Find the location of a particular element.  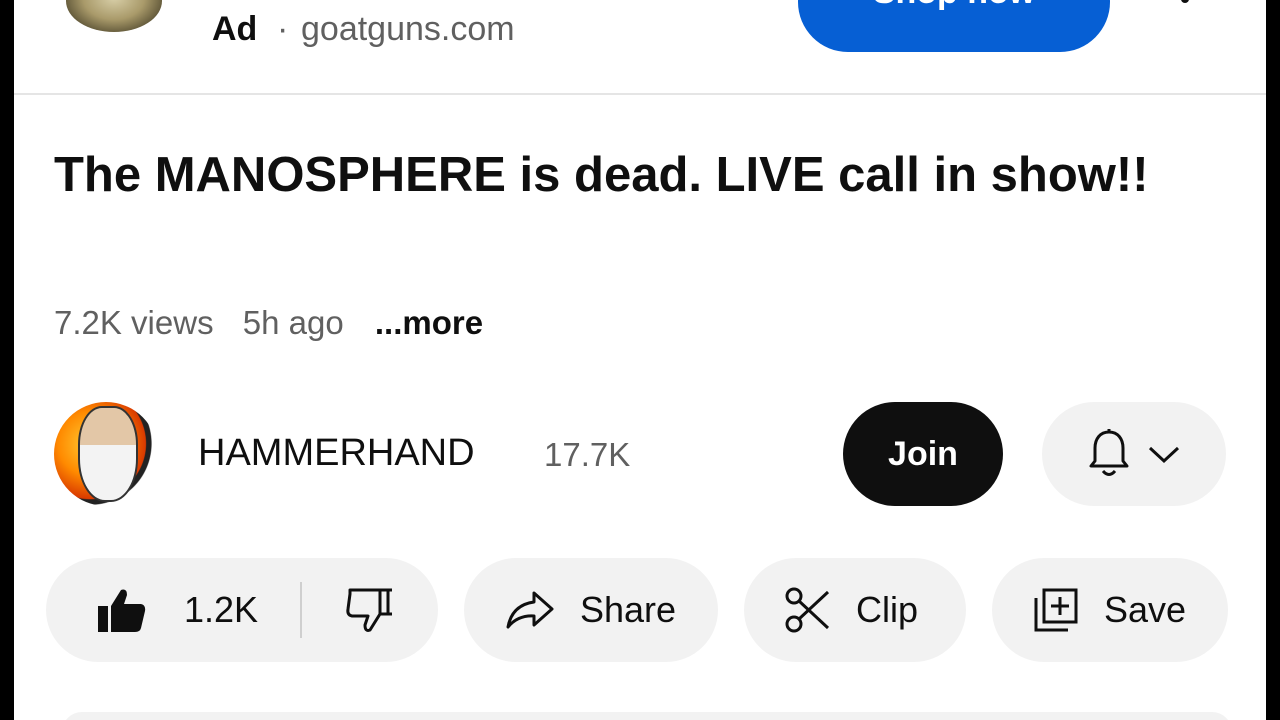

save-button: Save is located at coordinates (1110, 610).